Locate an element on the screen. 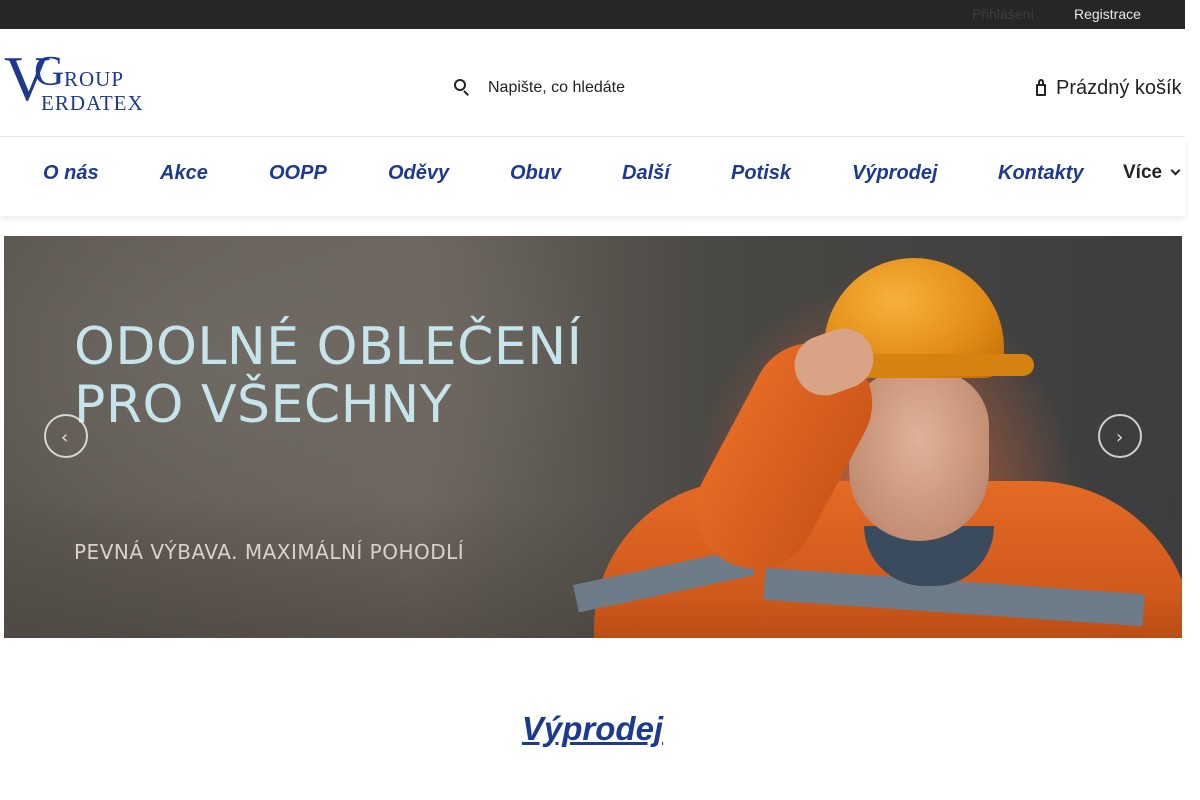  chevron-right-icon: › is located at coordinates (1120, 437).